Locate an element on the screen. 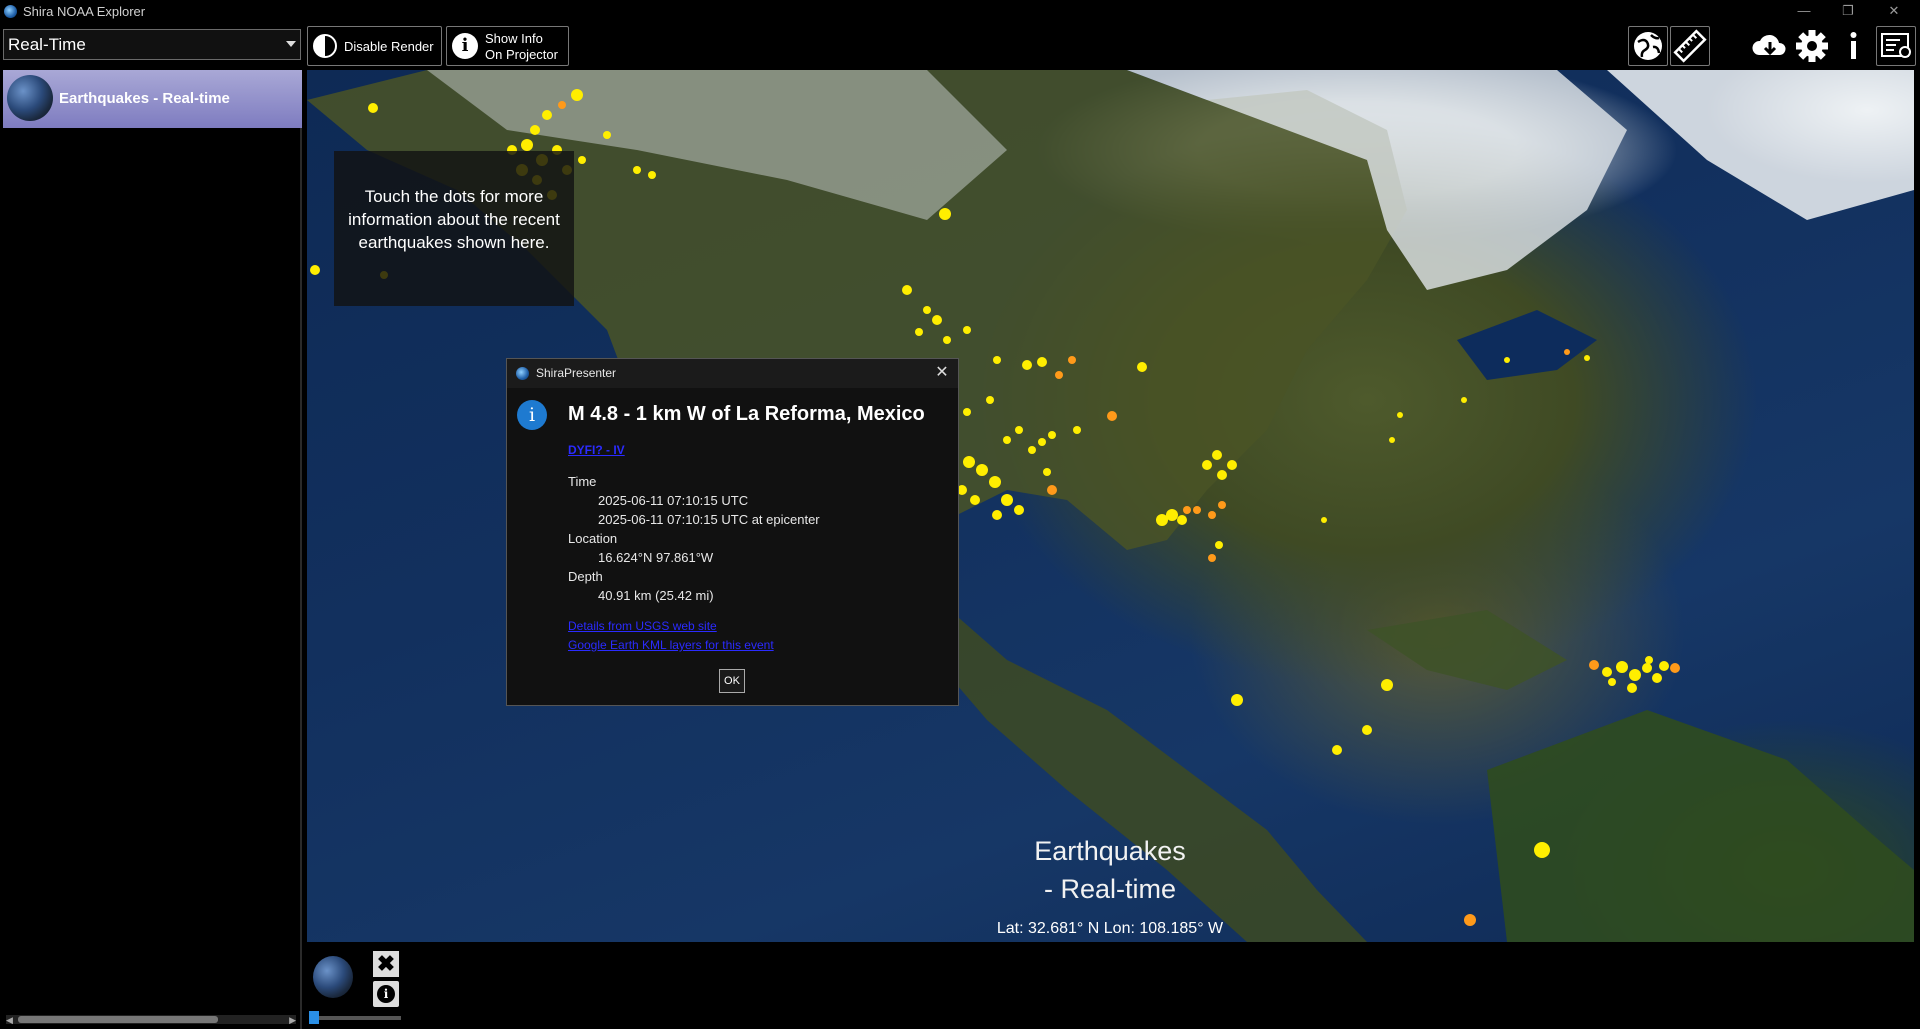 The height and width of the screenshot is (1029, 1920). sidebar-horizontal-scrollbar: ◀ ▶ is located at coordinates (151, 1020).